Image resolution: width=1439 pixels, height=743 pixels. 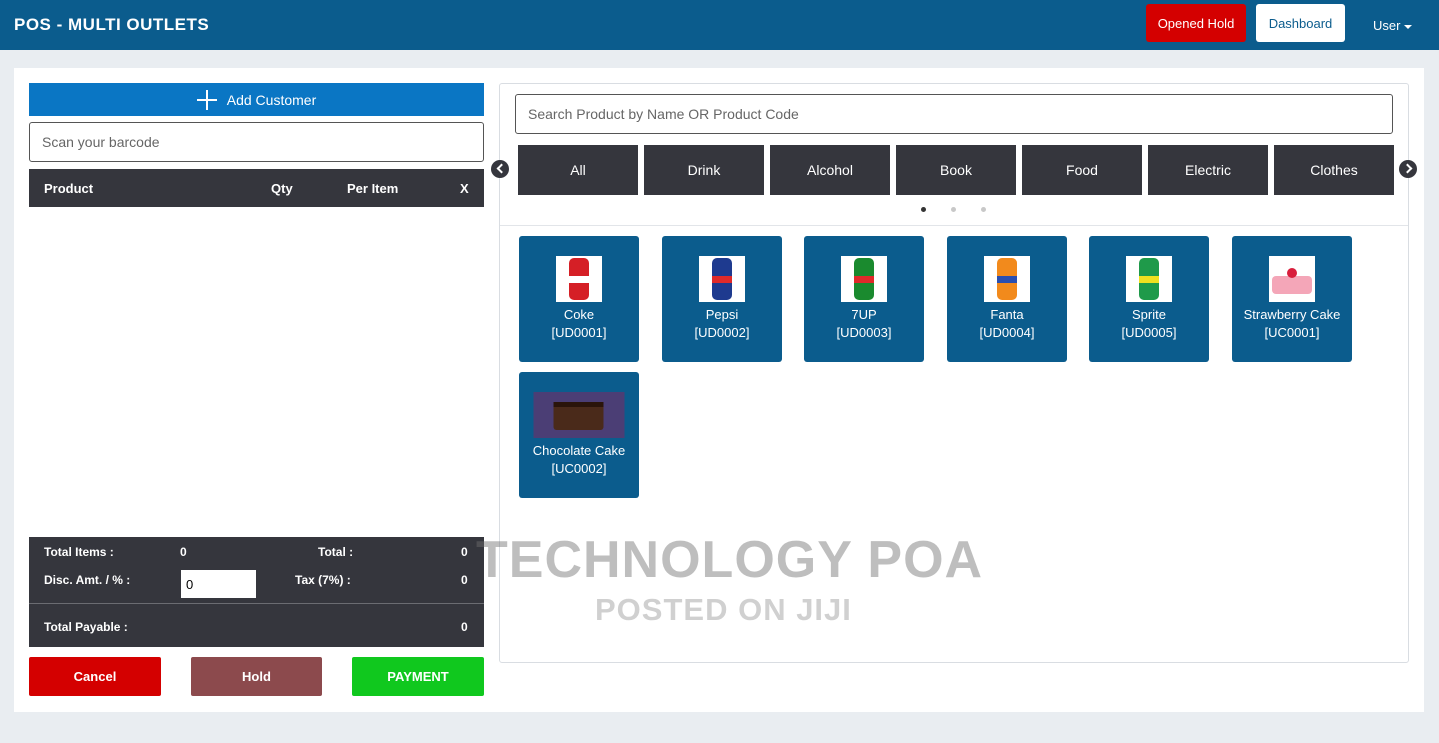 What do you see at coordinates (464, 552) in the screenshot?
I see `total-value: 0` at bounding box center [464, 552].